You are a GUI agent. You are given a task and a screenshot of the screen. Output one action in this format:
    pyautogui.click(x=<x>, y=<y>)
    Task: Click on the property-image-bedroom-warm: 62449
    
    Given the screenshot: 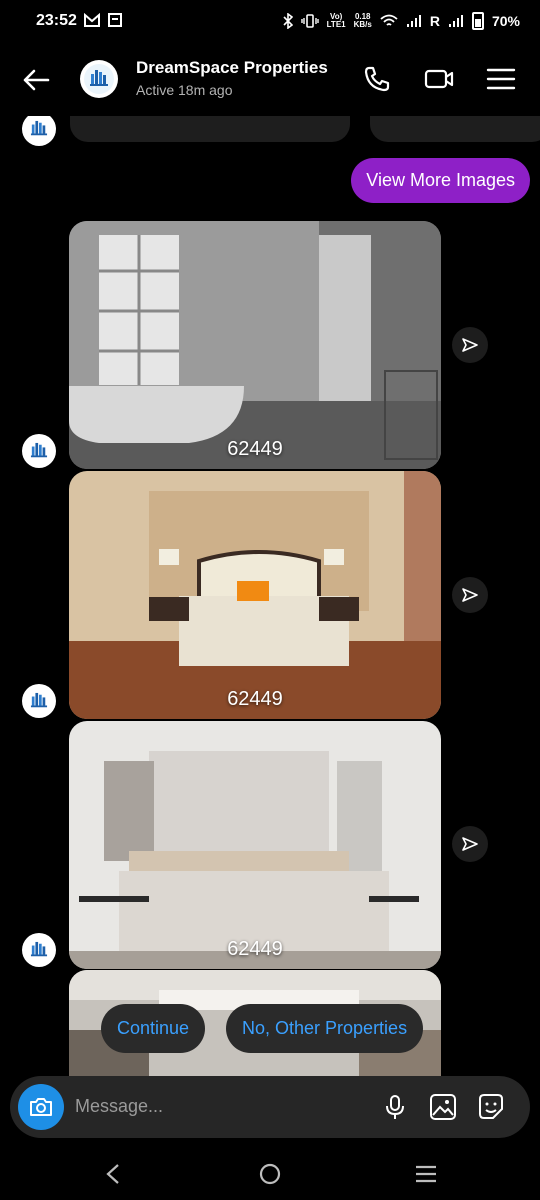 What is the action you would take?
    pyautogui.click(x=255, y=595)
    